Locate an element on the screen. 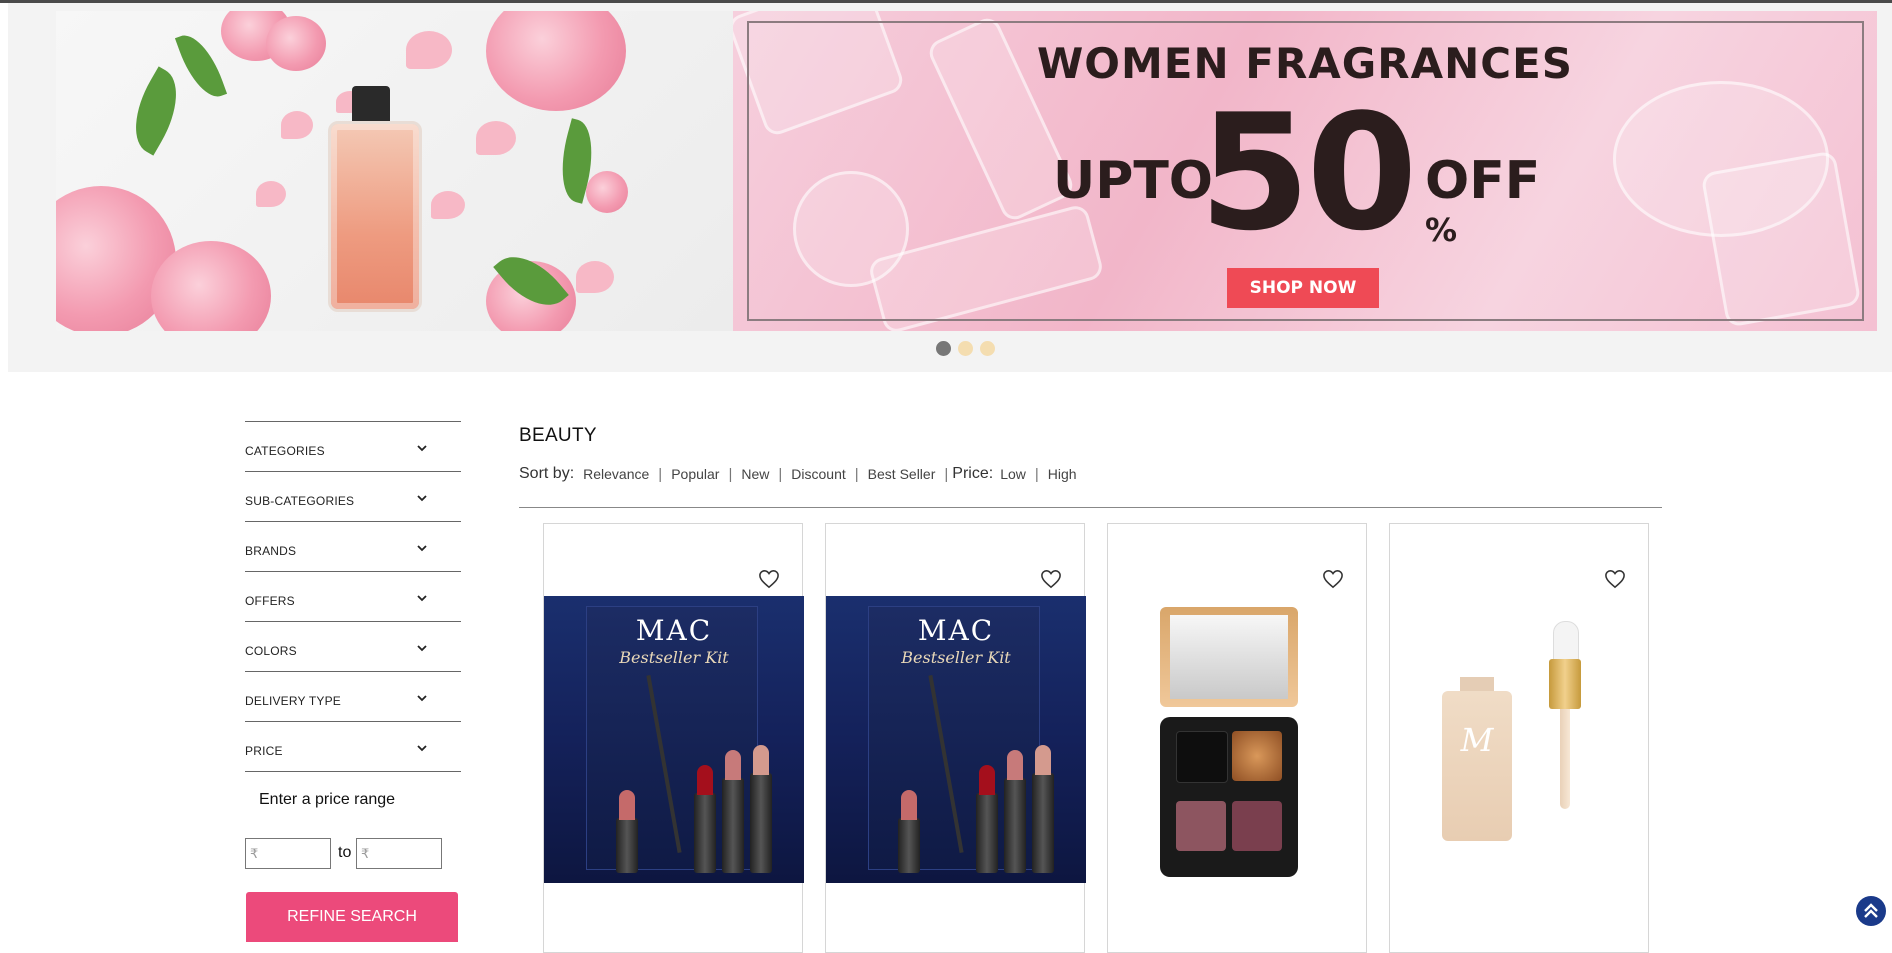 This screenshot has width=1892, height=953. sort-discount: Discount is located at coordinates (818, 474).